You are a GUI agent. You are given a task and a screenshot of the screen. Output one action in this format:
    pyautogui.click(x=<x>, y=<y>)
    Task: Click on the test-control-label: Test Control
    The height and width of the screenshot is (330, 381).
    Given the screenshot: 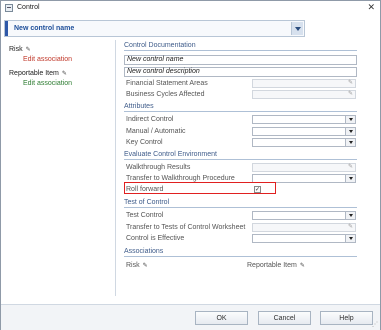 What is the action you would take?
    pyautogui.click(x=145, y=215)
    